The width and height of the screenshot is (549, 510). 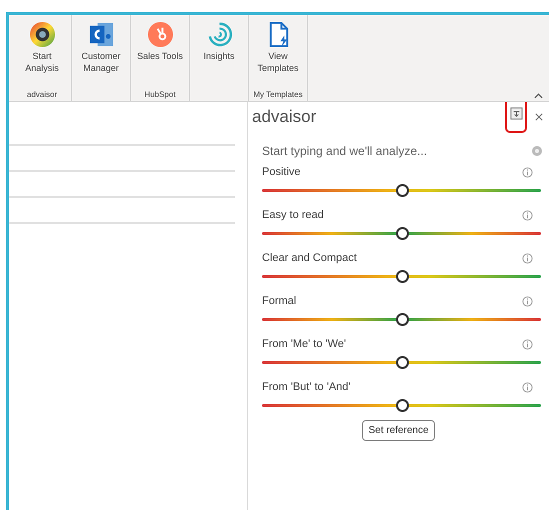 What do you see at coordinates (279, 301) in the screenshot?
I see `slider-label: Formal` at bounding box center [279, 301].